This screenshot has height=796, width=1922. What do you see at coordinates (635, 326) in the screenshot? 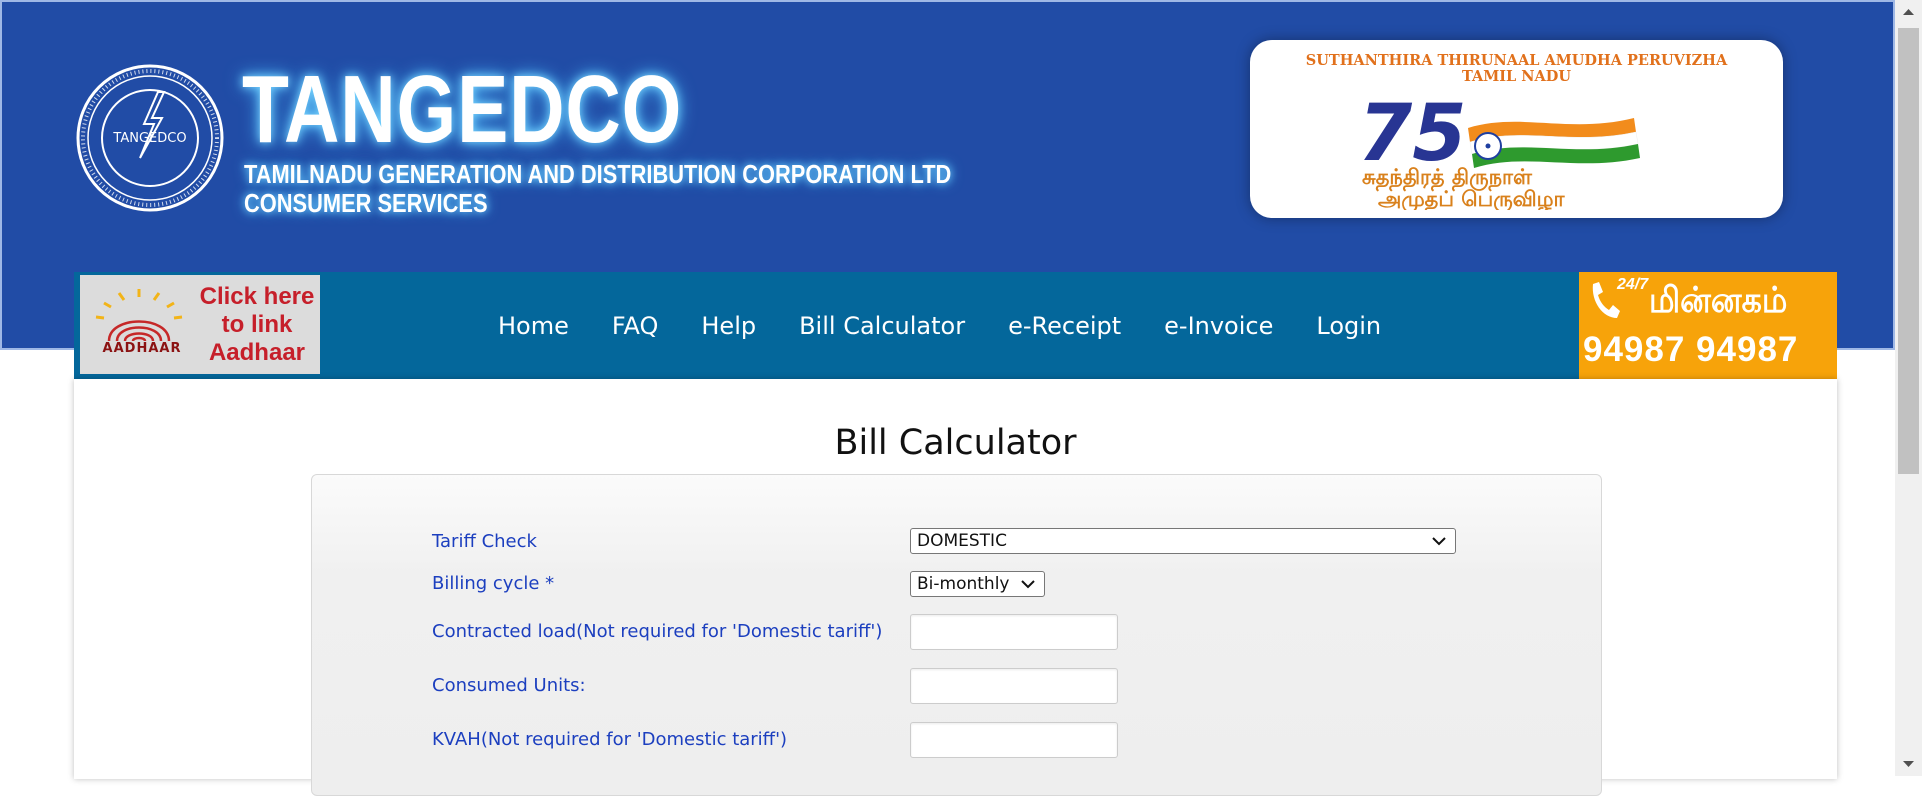
I see `nav-faq: FAQ` at bounding box center [635, 326].